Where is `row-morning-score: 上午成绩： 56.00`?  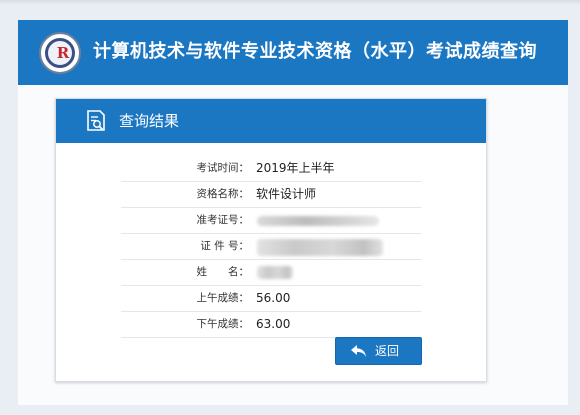 row-morning-score: 上午成绩： 56.00 is located at coordinates (271, 299).